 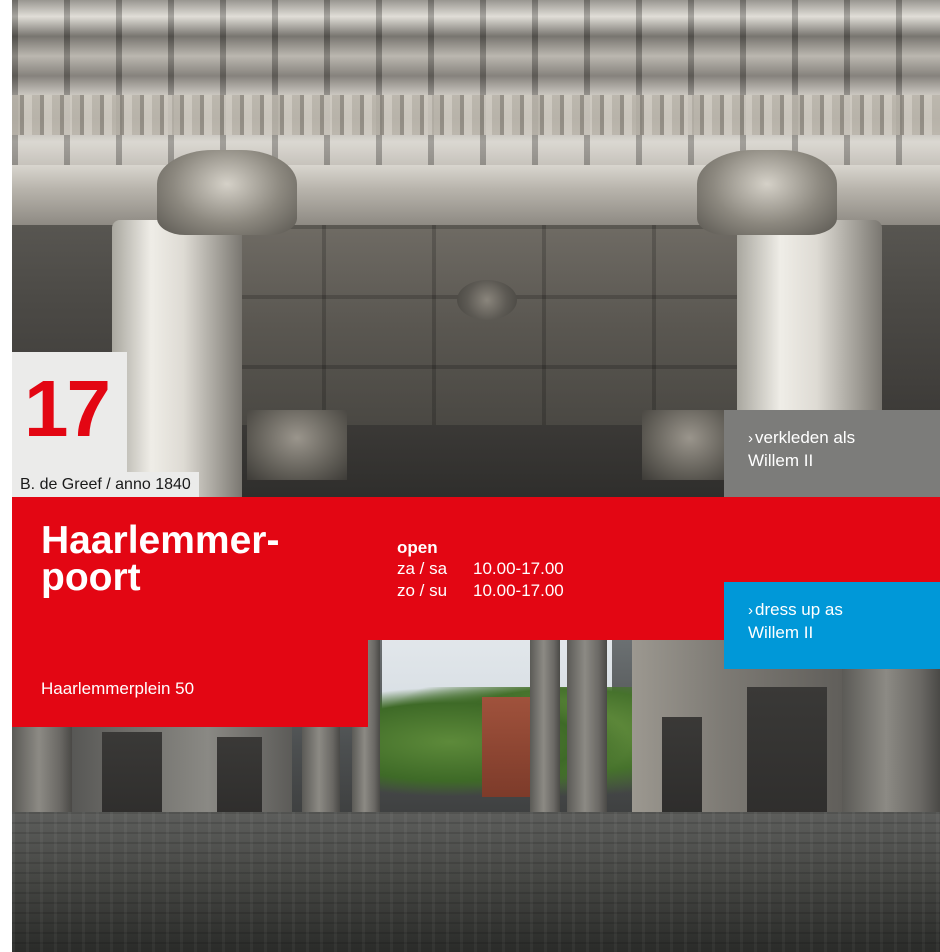 I want to click on title-line-2: poort, so click(x=91, y=577).